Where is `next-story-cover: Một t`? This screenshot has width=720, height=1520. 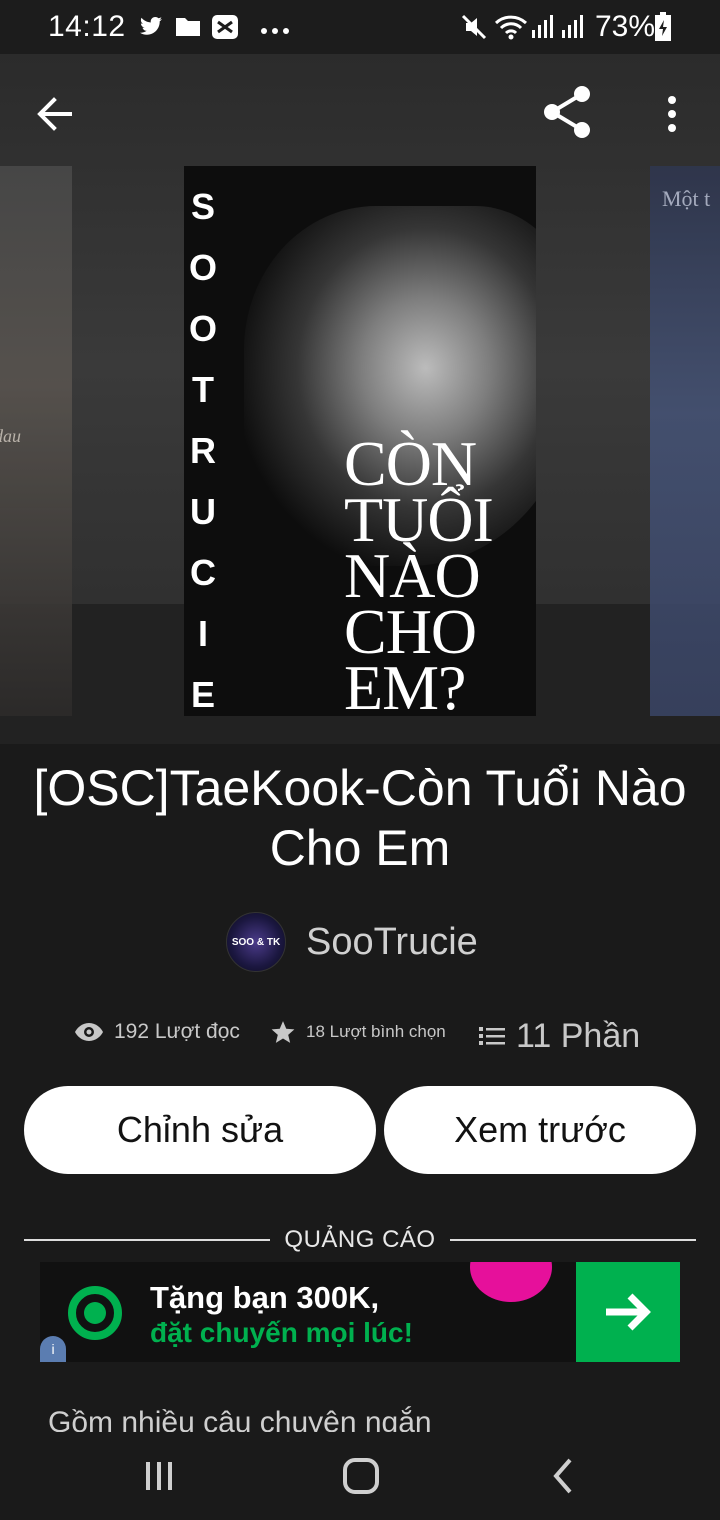 next-story-cover: Một t is located at coordinates (685, 441).